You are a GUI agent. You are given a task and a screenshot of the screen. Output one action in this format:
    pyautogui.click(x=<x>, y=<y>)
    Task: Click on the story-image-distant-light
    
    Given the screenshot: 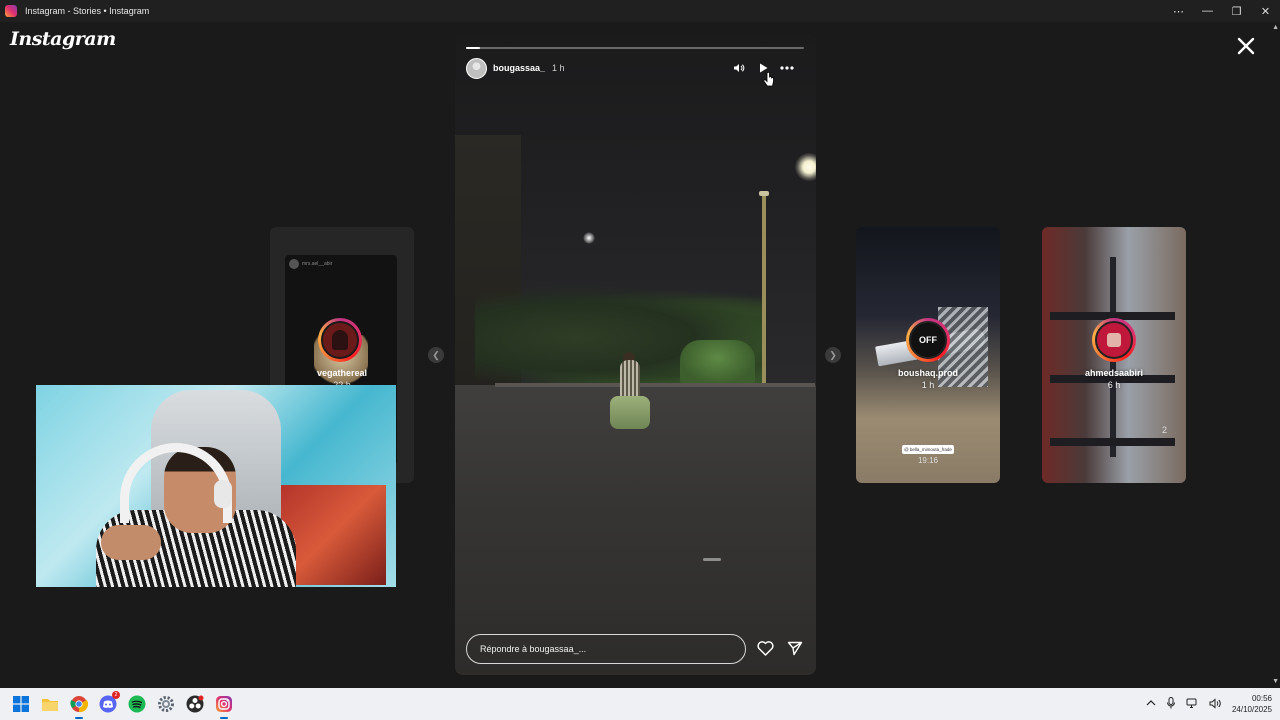 What is the action you would take?
    pyautogui.click(x=589, y=238)
    